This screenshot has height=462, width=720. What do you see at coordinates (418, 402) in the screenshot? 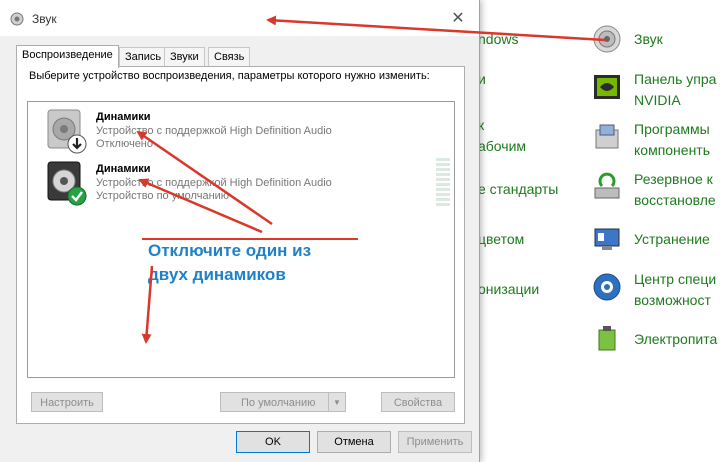
I see `properties-button: Свойства` at bounding box center [418, 402].